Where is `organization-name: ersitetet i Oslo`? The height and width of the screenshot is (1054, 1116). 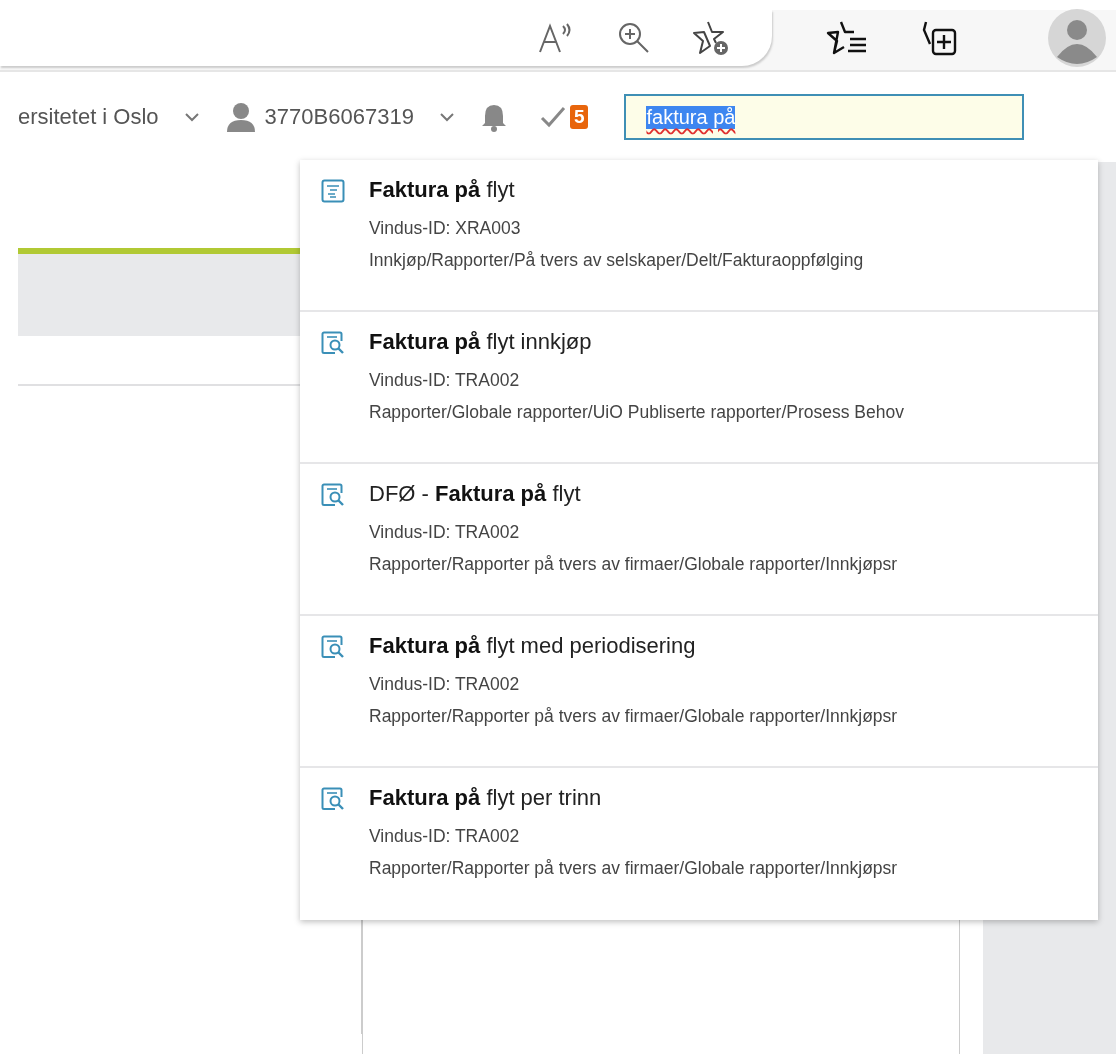
organization-name: ersitetet i Oslo is located at coordinates (88, 117).